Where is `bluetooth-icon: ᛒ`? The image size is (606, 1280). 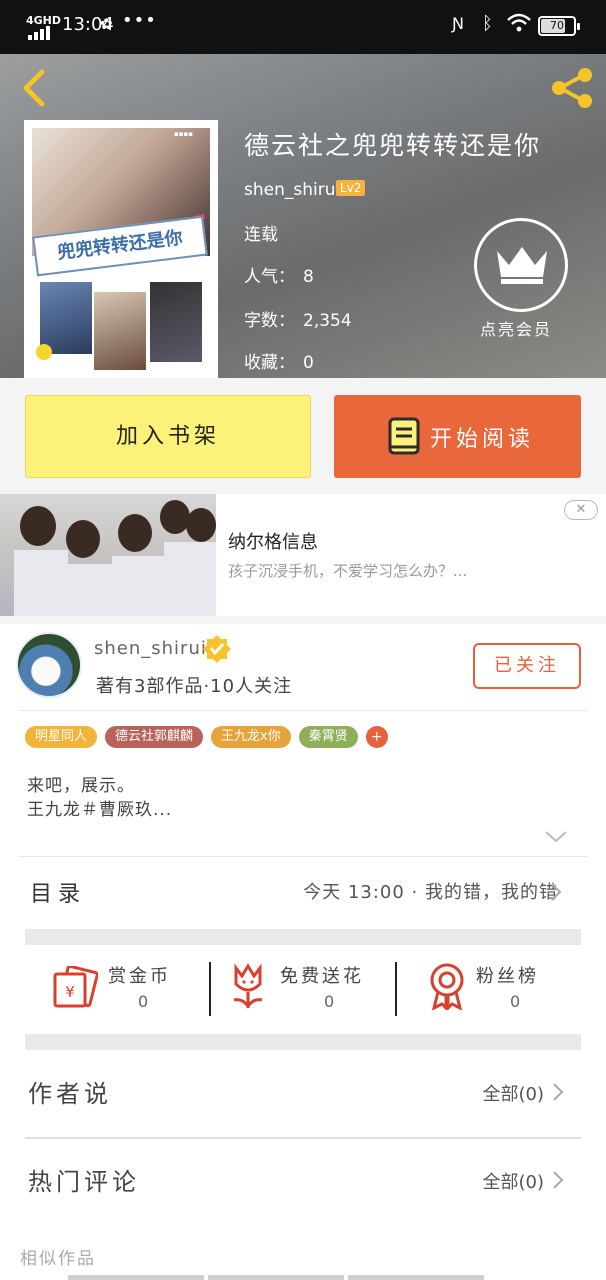 bluetooth-icon: ᛒ is located at coordinates (487, 23).